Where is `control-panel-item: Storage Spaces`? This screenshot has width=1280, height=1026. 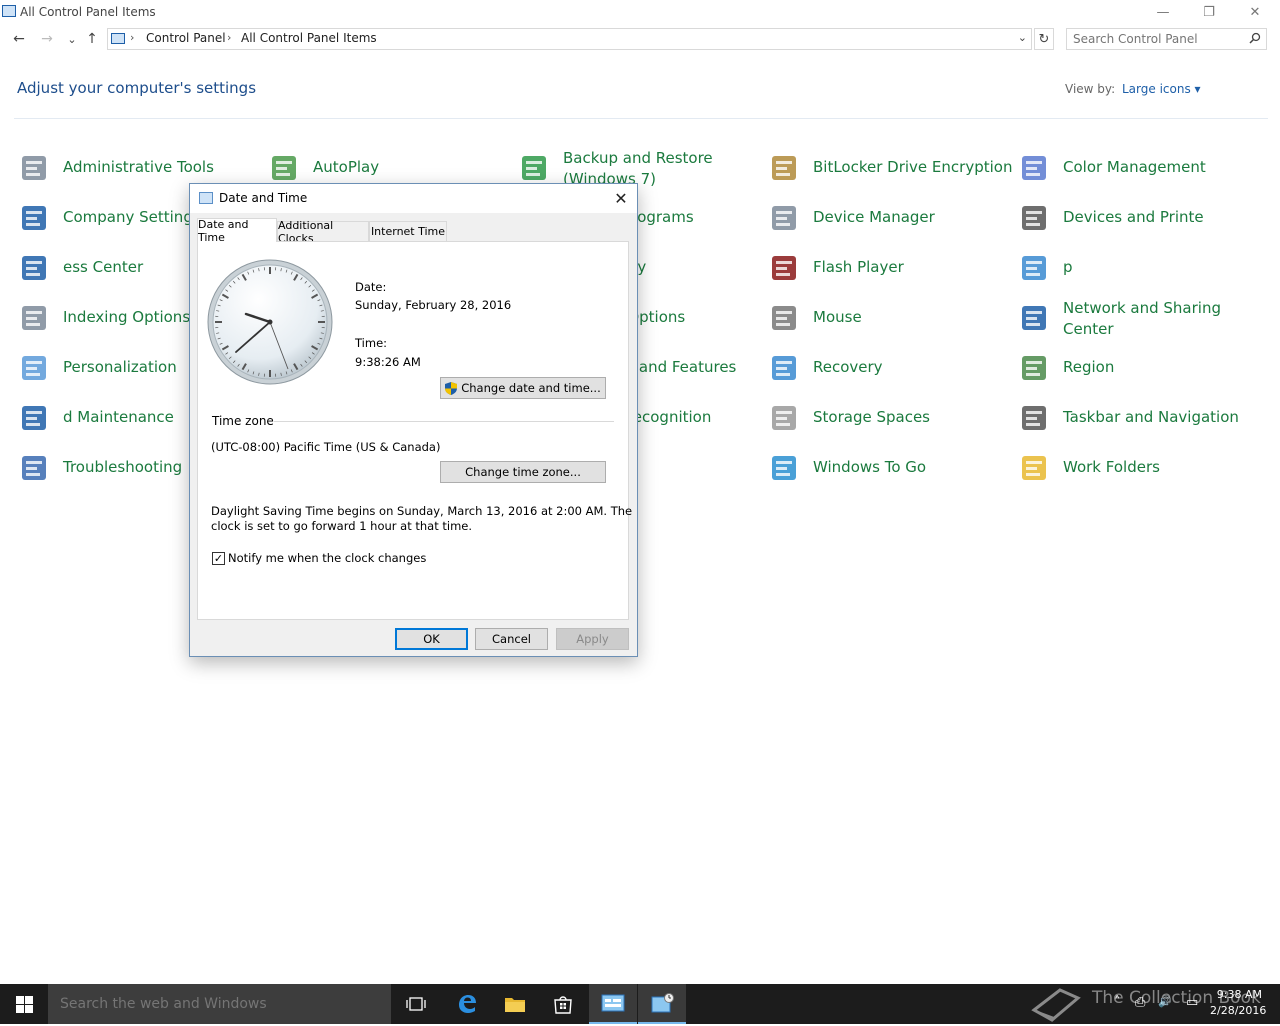 control-panel-item: Storage Spaces is located at coordinates (888, 418).